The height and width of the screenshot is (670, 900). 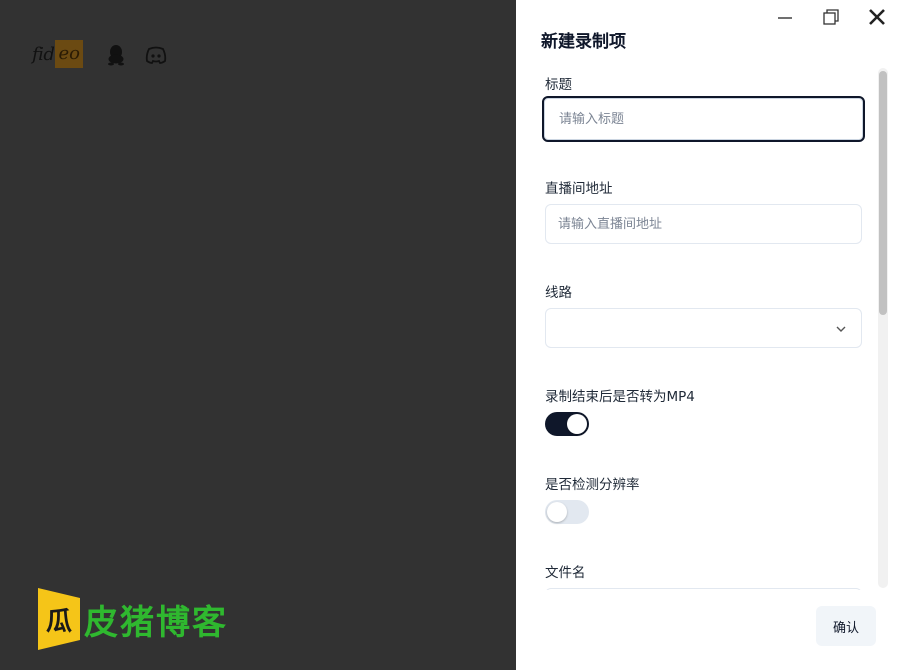 What do you see at coordinates (883, 193) in the screenshot?
I see `scrollbar-thumb` at bounding box center [883, 193].